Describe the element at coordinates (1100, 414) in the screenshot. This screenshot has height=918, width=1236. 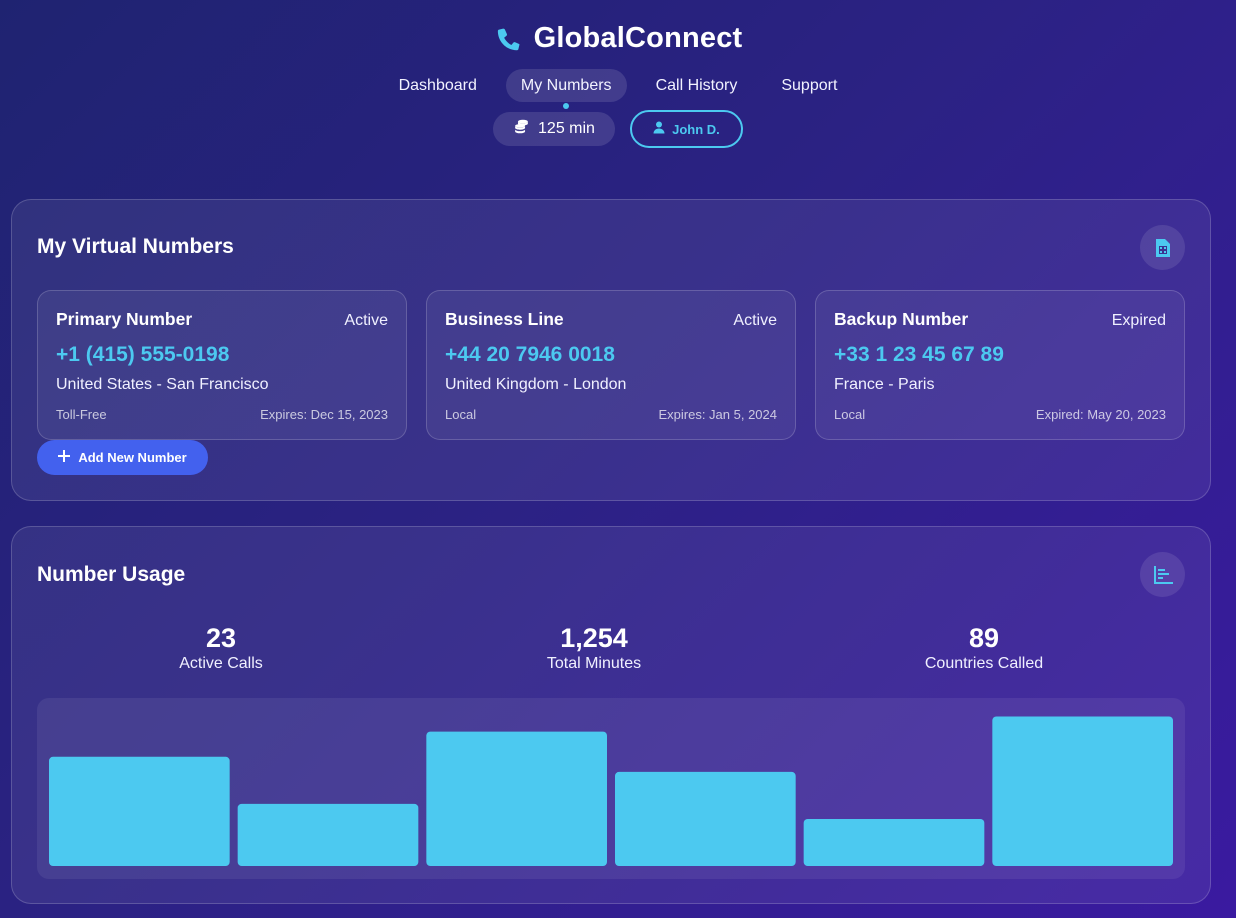
I see `number-expiry: Expired: May 20, 2023` at that location.